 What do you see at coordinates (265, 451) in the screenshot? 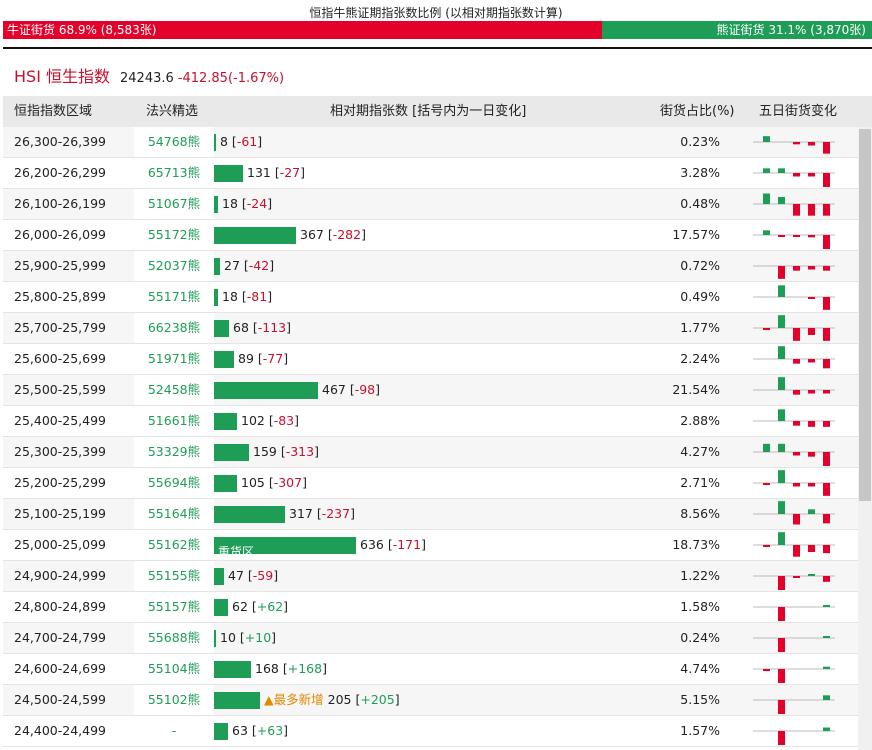
I see `contracts-count: 159` at bounding box center [265, 451].